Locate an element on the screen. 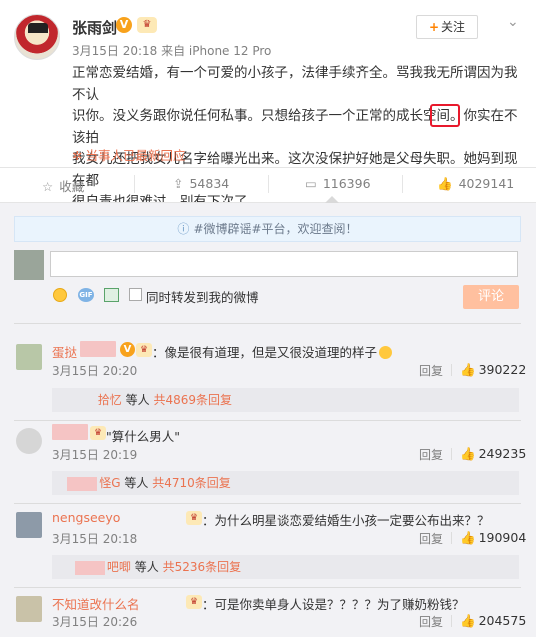 The width and height of the screenshot is (536, 637). comment-text-content: ：像是很有道理，但是又很没道理的样子 is located at coordinates (265, 352).